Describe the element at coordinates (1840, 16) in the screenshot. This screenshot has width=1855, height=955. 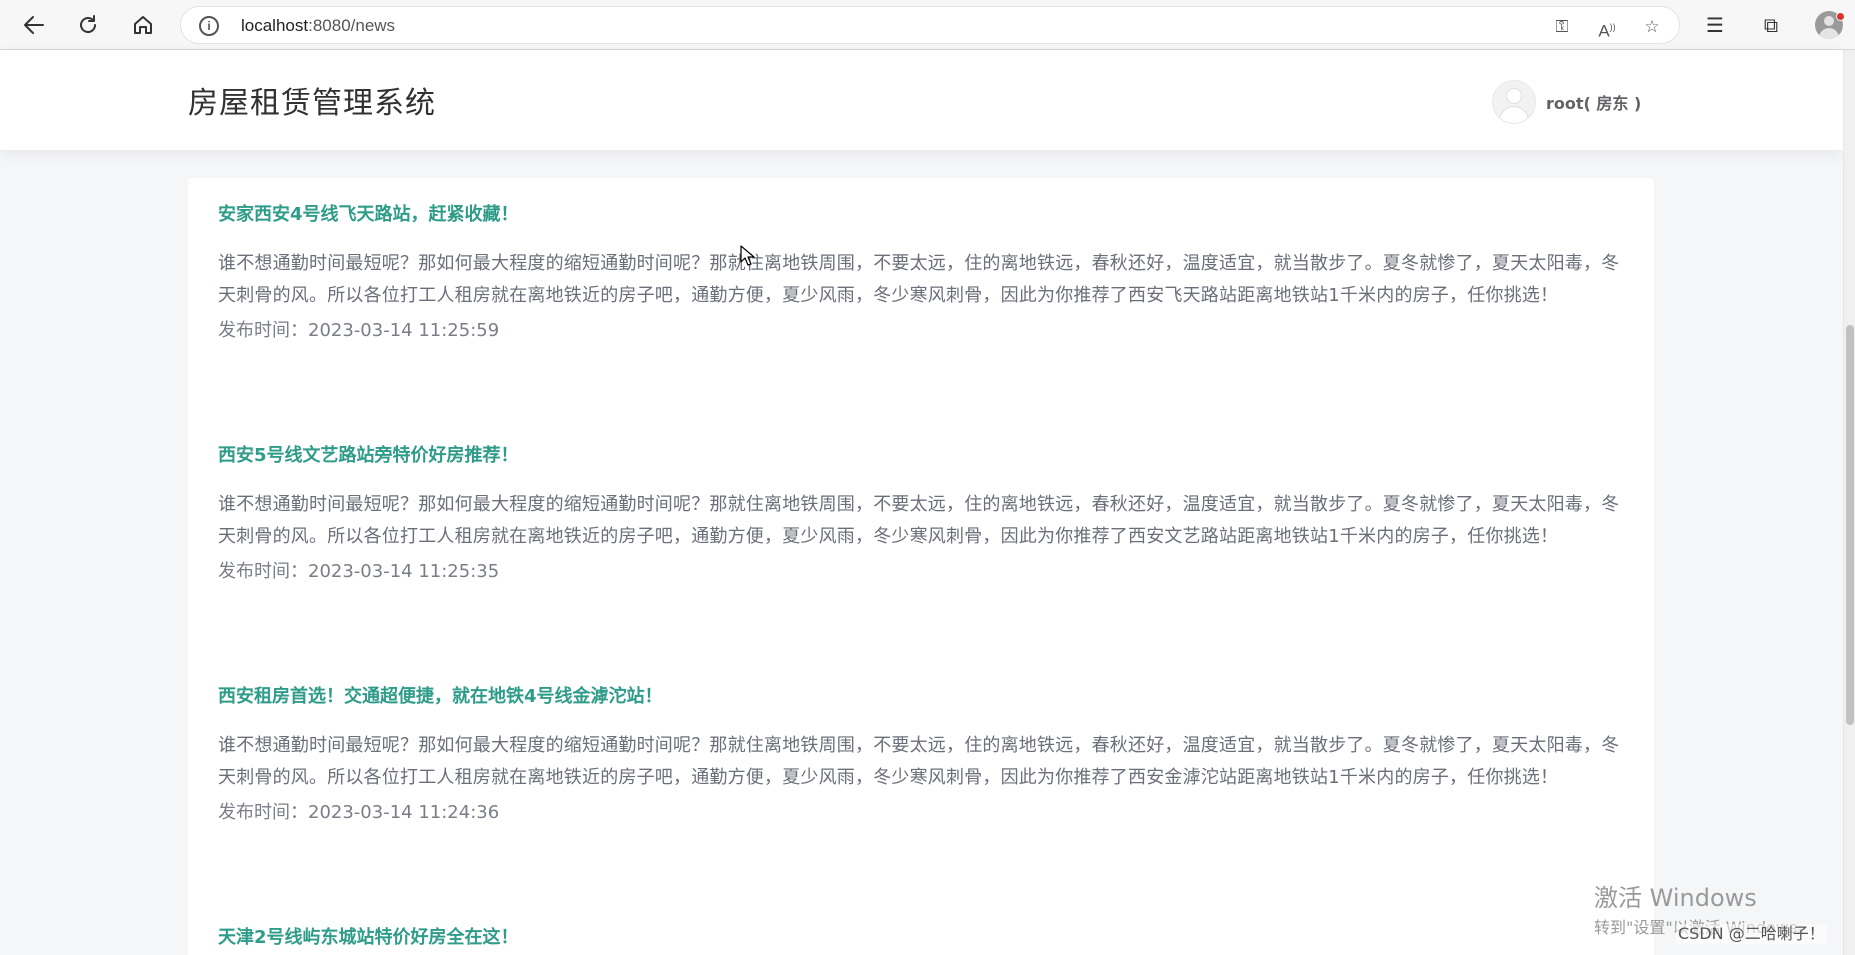
I see `notification-dot` at that location.